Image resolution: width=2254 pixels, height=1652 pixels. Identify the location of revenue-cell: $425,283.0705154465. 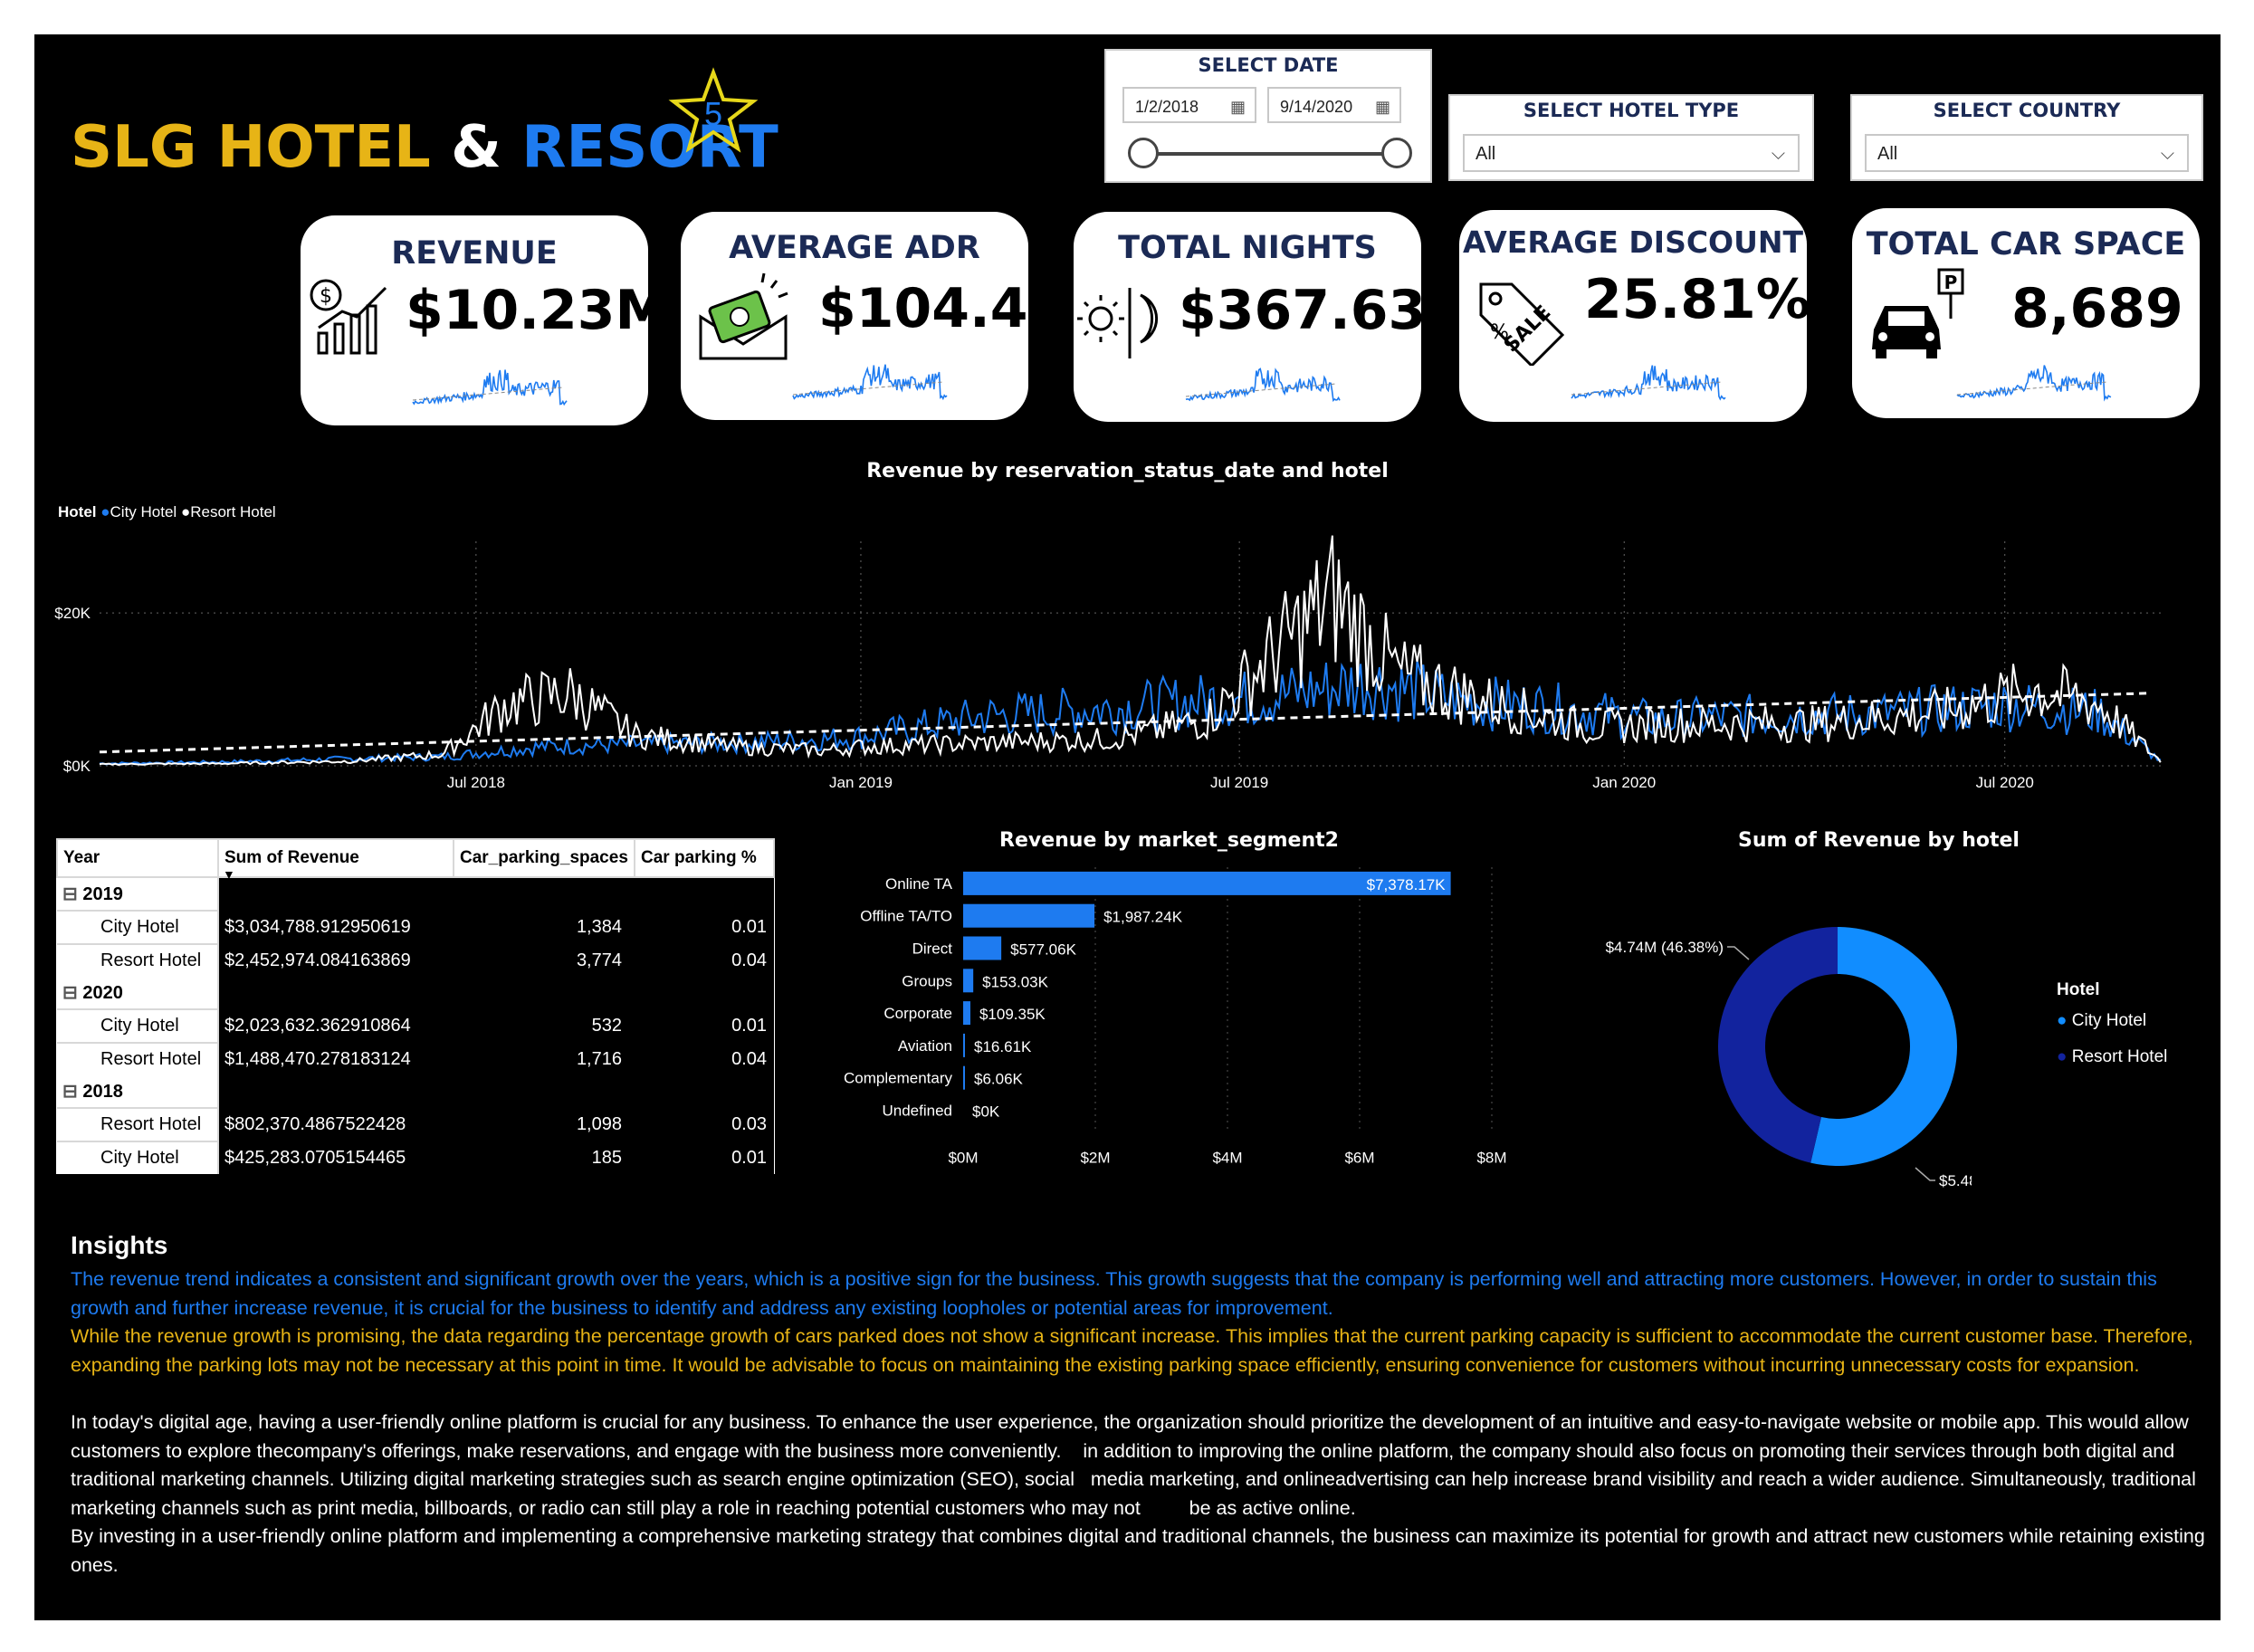
(336, 1157).